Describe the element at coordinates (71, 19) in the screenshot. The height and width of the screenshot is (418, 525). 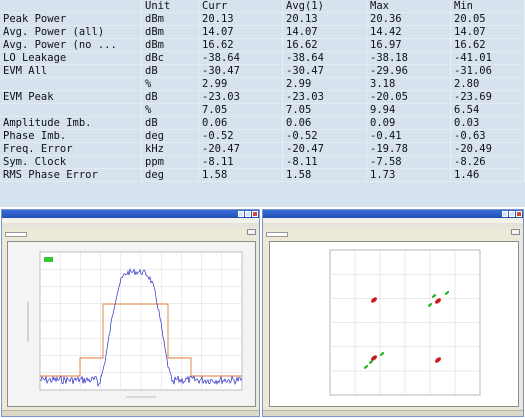
I see `row-label: Peak Power` at that location.